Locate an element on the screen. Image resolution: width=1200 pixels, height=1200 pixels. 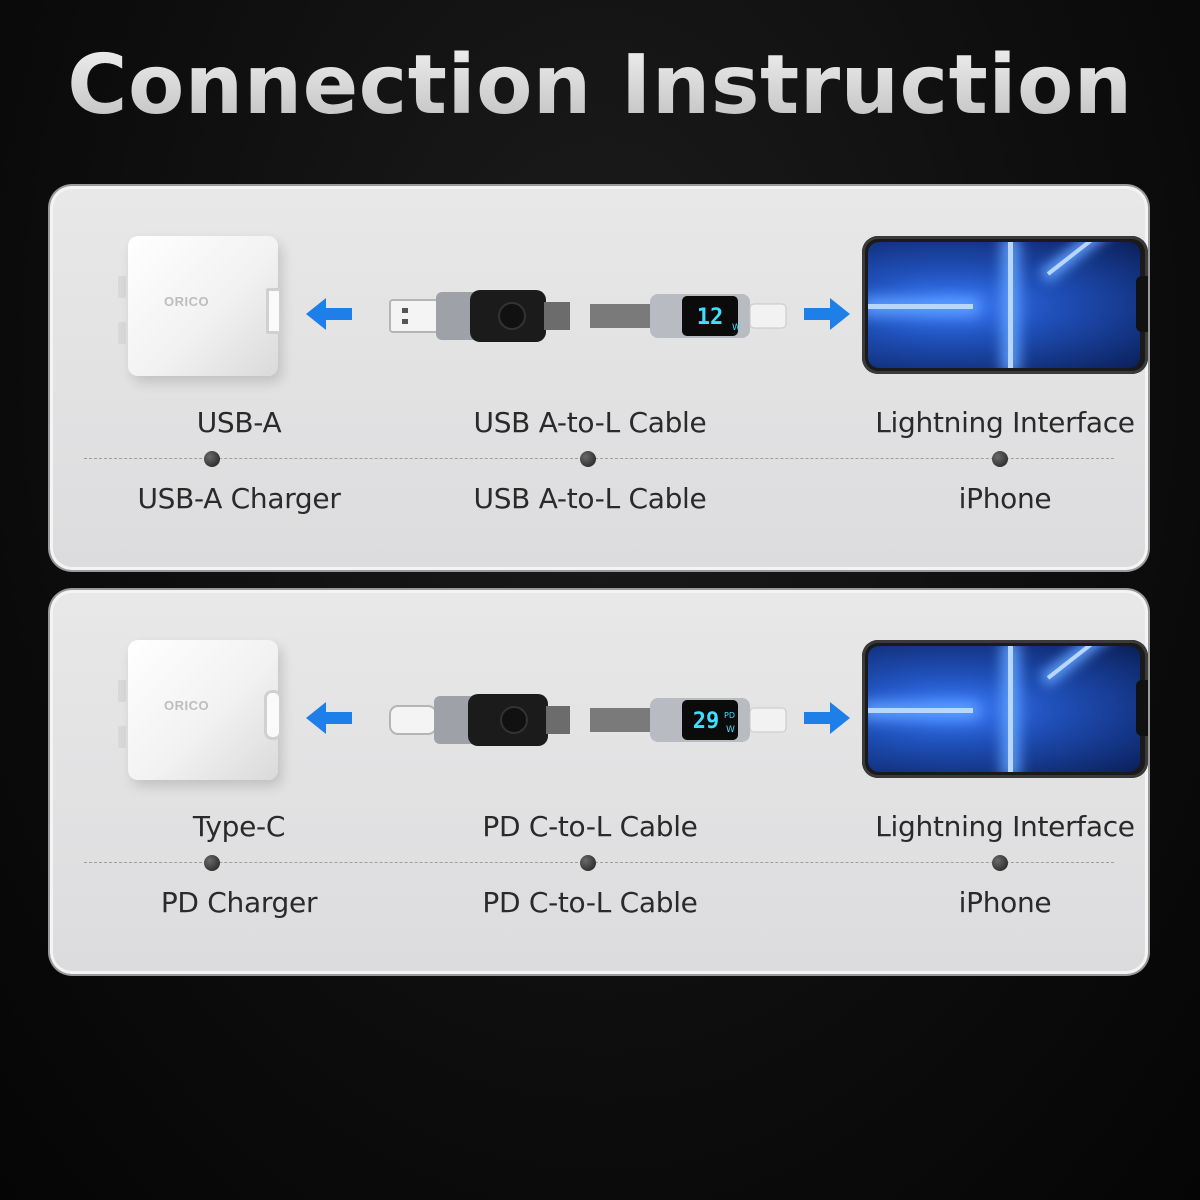
port-type-label: Type-C is located at coordinates (239, 826).